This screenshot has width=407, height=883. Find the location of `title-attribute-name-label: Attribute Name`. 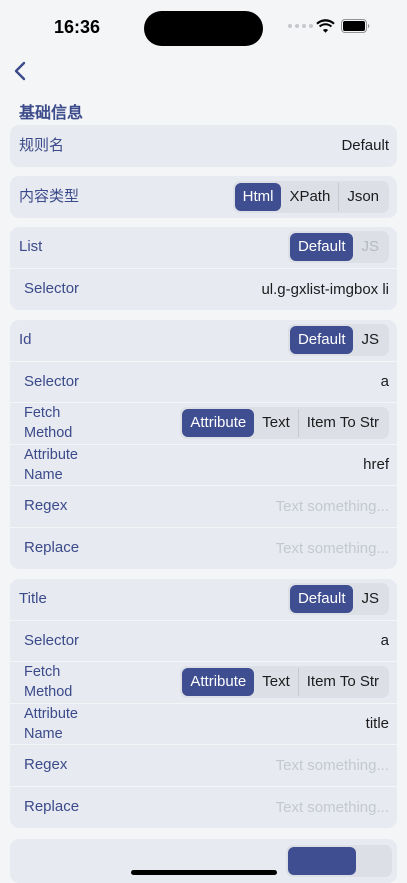

title-attribute-name-label: Attribute Name is located at coordinates (51, 723).